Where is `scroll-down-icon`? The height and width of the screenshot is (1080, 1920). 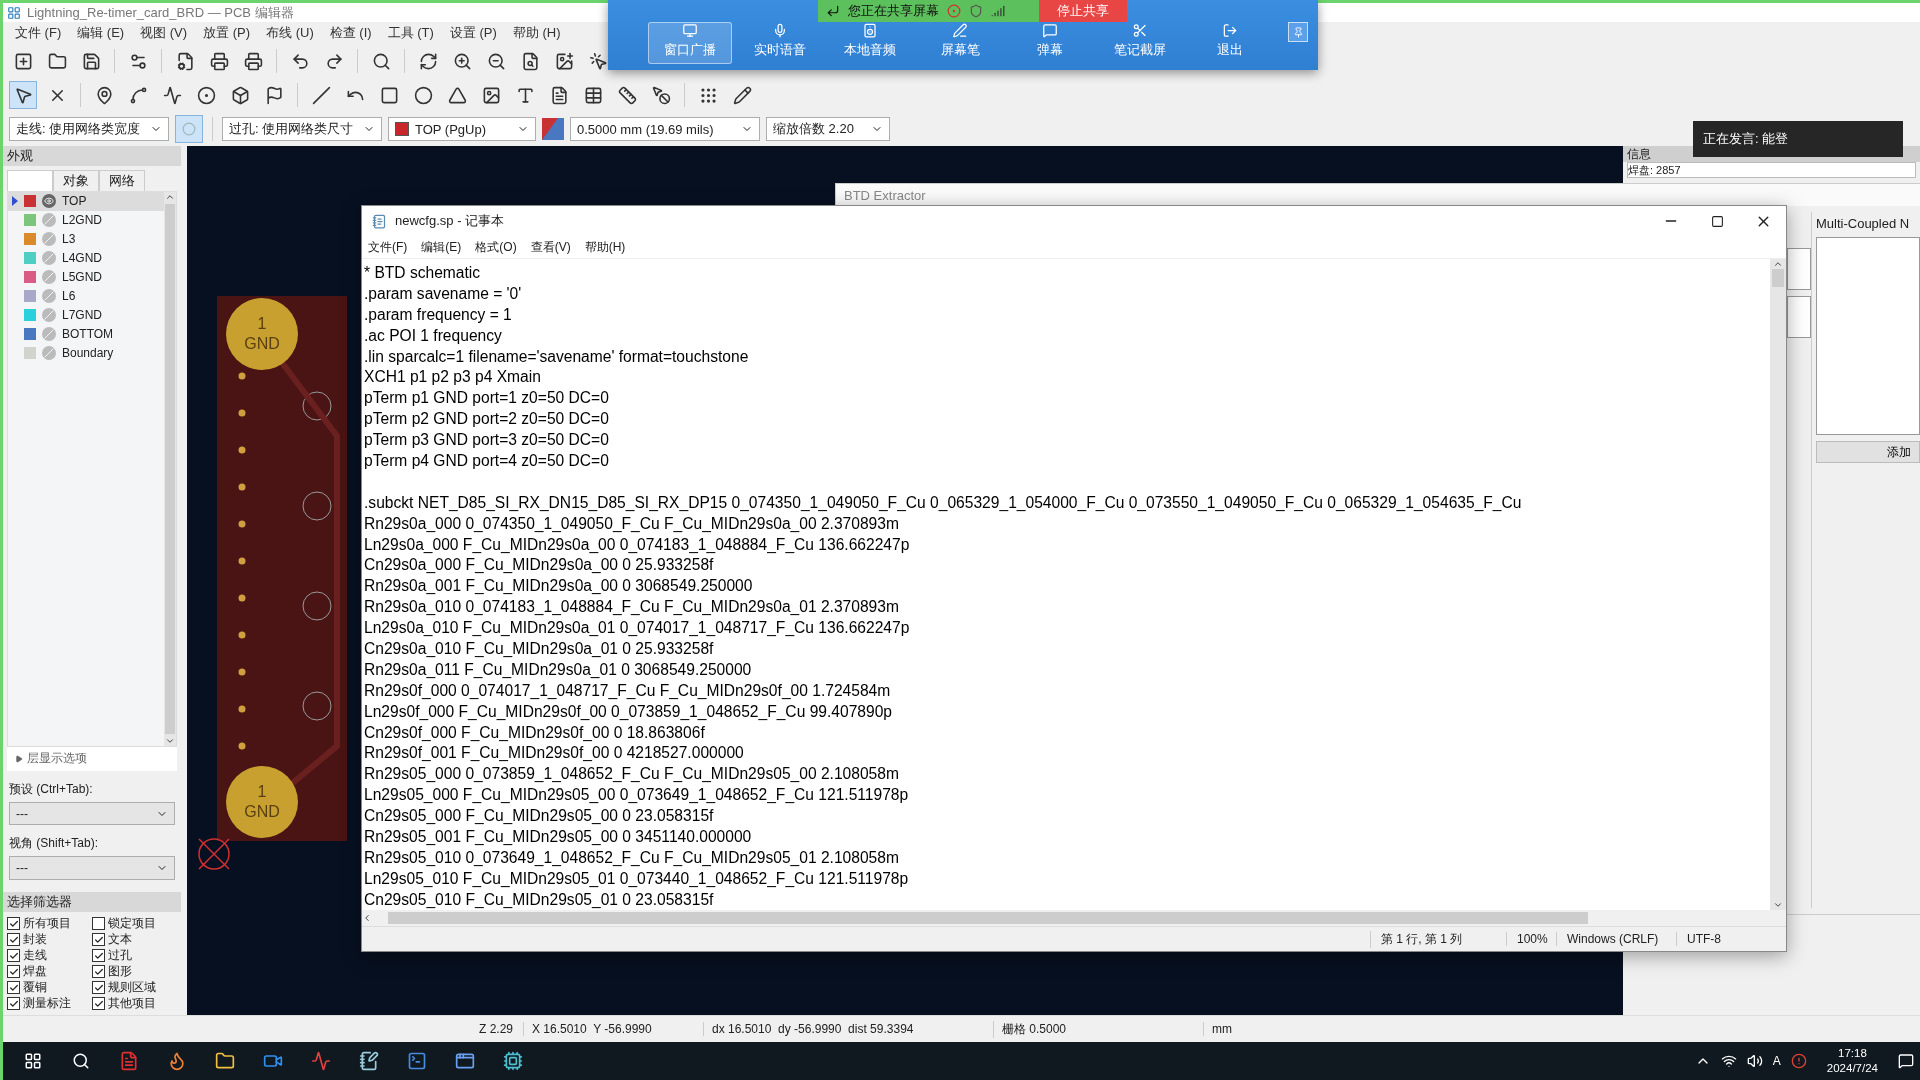 scroll-down-icon is located at coordinates (1778, 905).